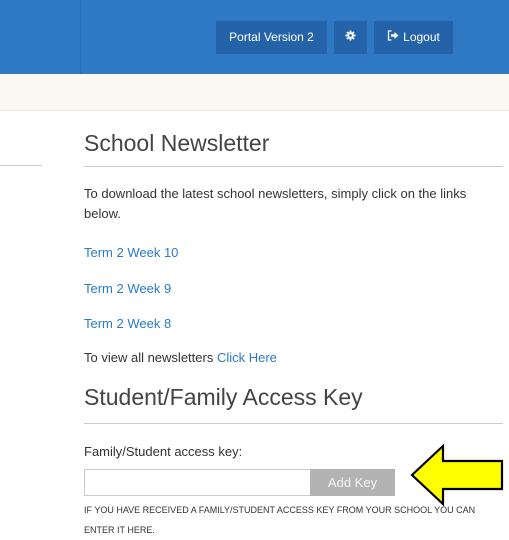  What do you see at coordinates (80, 37) in the screenshot?
I see `nav-divider` at bounding box center [80, 37].